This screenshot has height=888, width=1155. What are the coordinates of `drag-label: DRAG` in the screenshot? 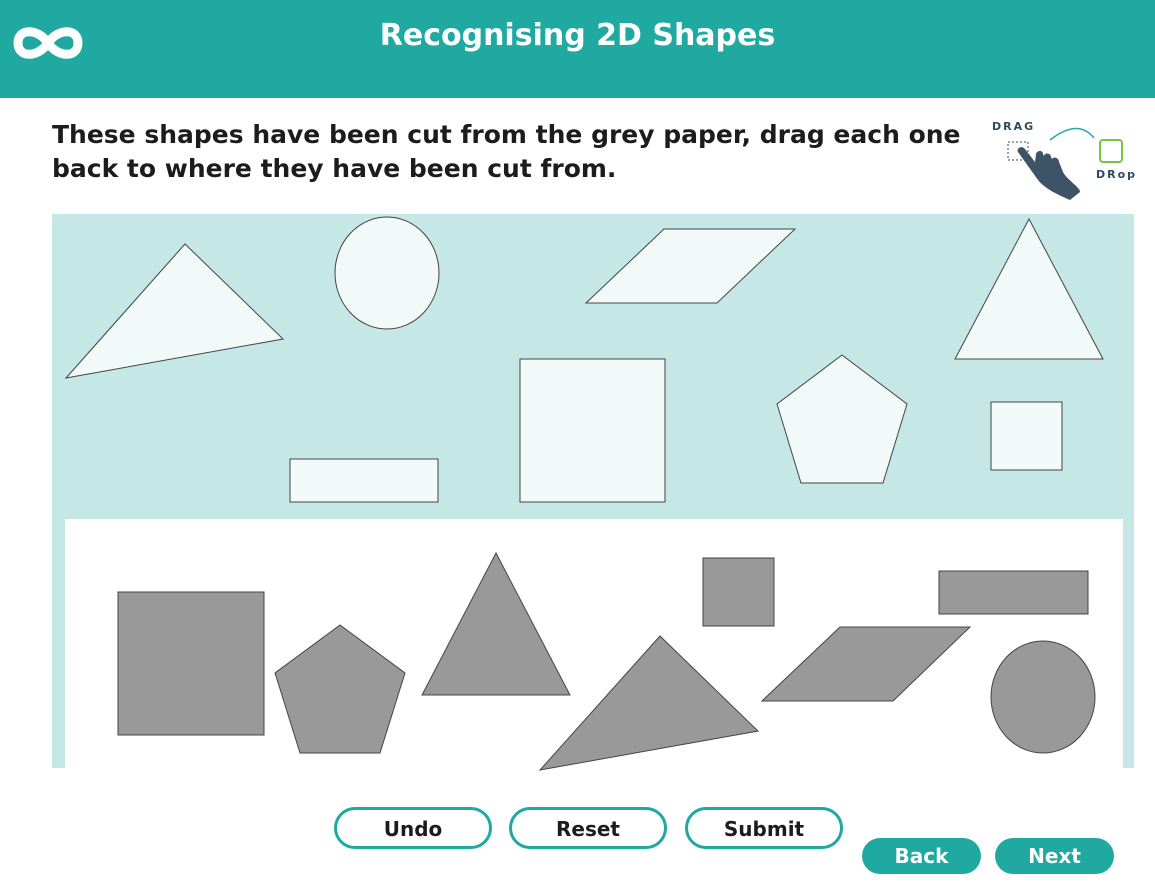 It's located at (1013, 126).